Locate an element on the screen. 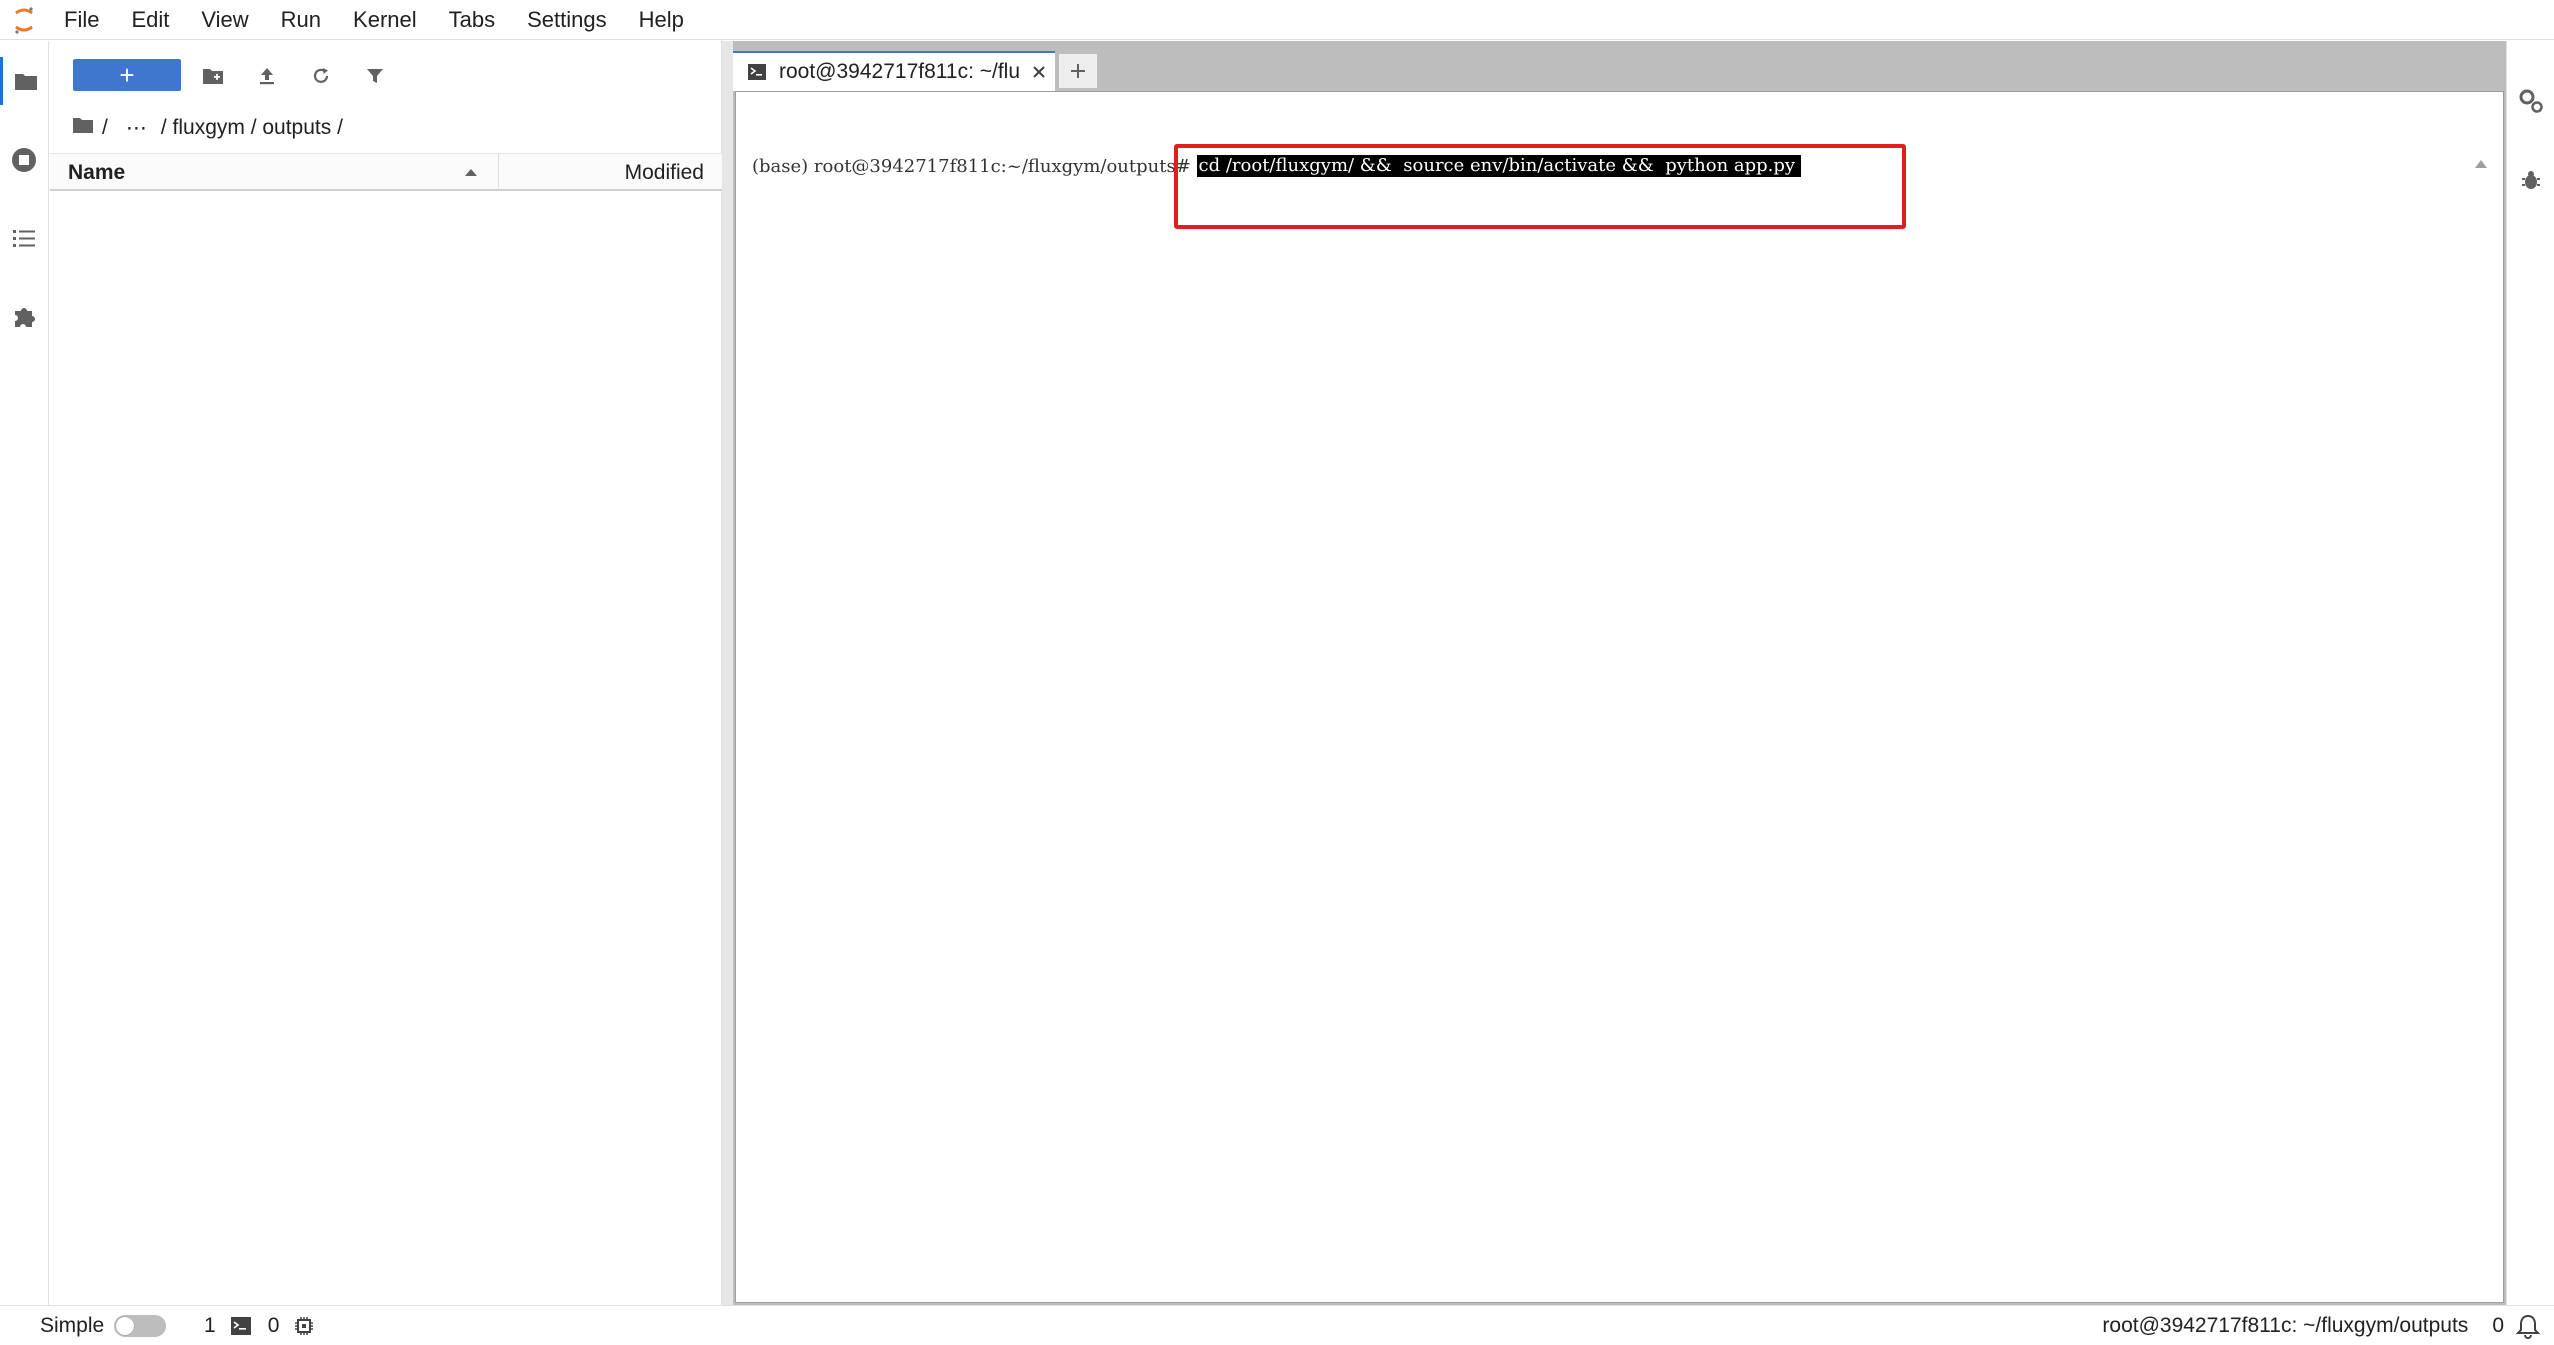  column-name-header: Name is located at coordinates (96, 172).